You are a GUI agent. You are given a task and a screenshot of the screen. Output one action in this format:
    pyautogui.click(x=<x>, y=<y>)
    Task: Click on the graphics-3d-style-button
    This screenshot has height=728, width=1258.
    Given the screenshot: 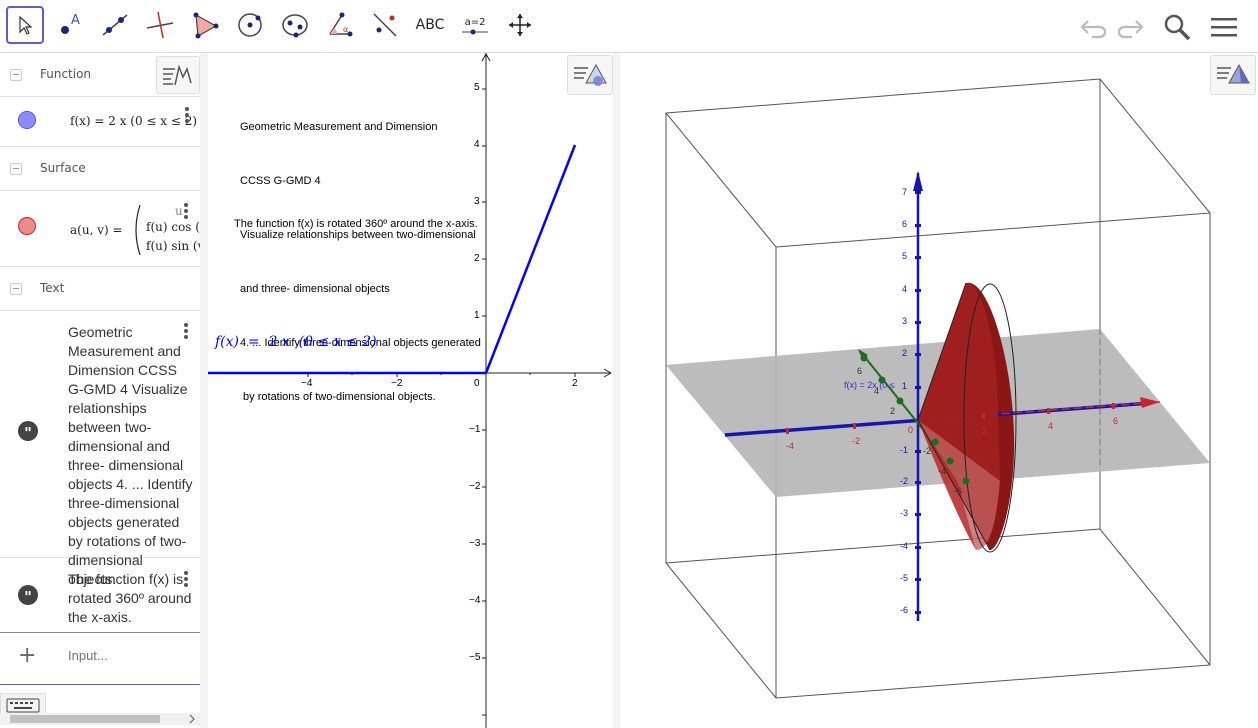 What is the action you would take?
    pyautogui.click(x=1233, y=75)
    